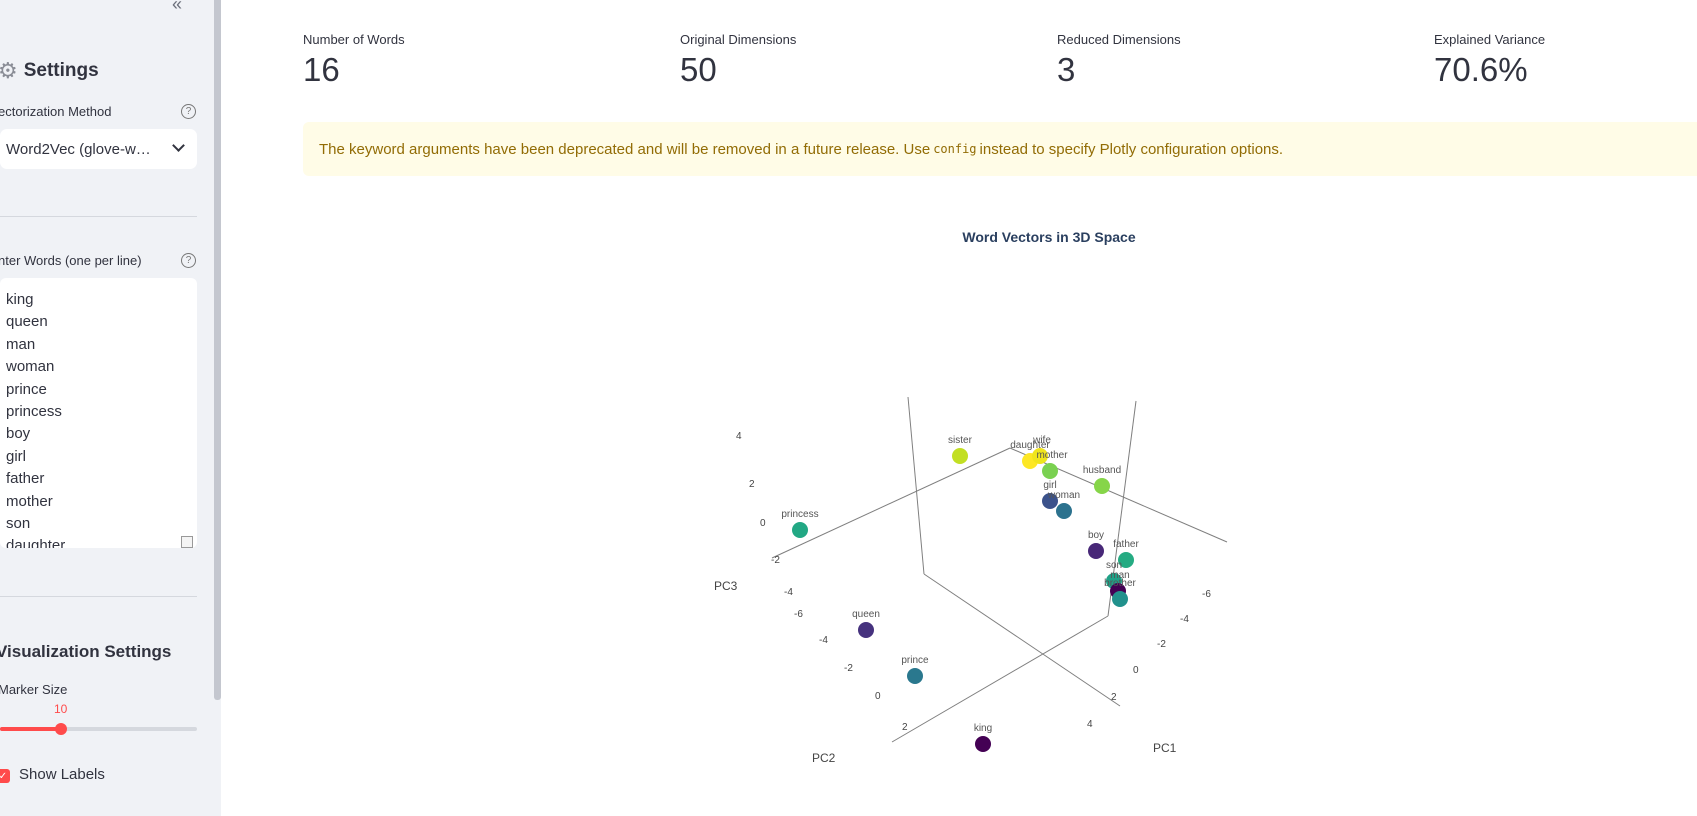  I want to click on marker-size-label: Marker Size, so click(34, 689).